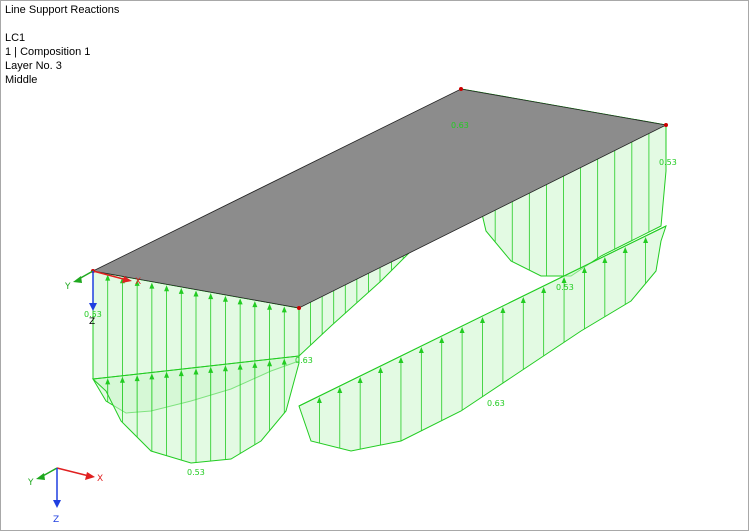 This screenshot has height=531, width=749. What do you see at coordinates (460, 125) in the screenshot?
I see `value-label-peak: 0.63` at bounding box center [460, 125].